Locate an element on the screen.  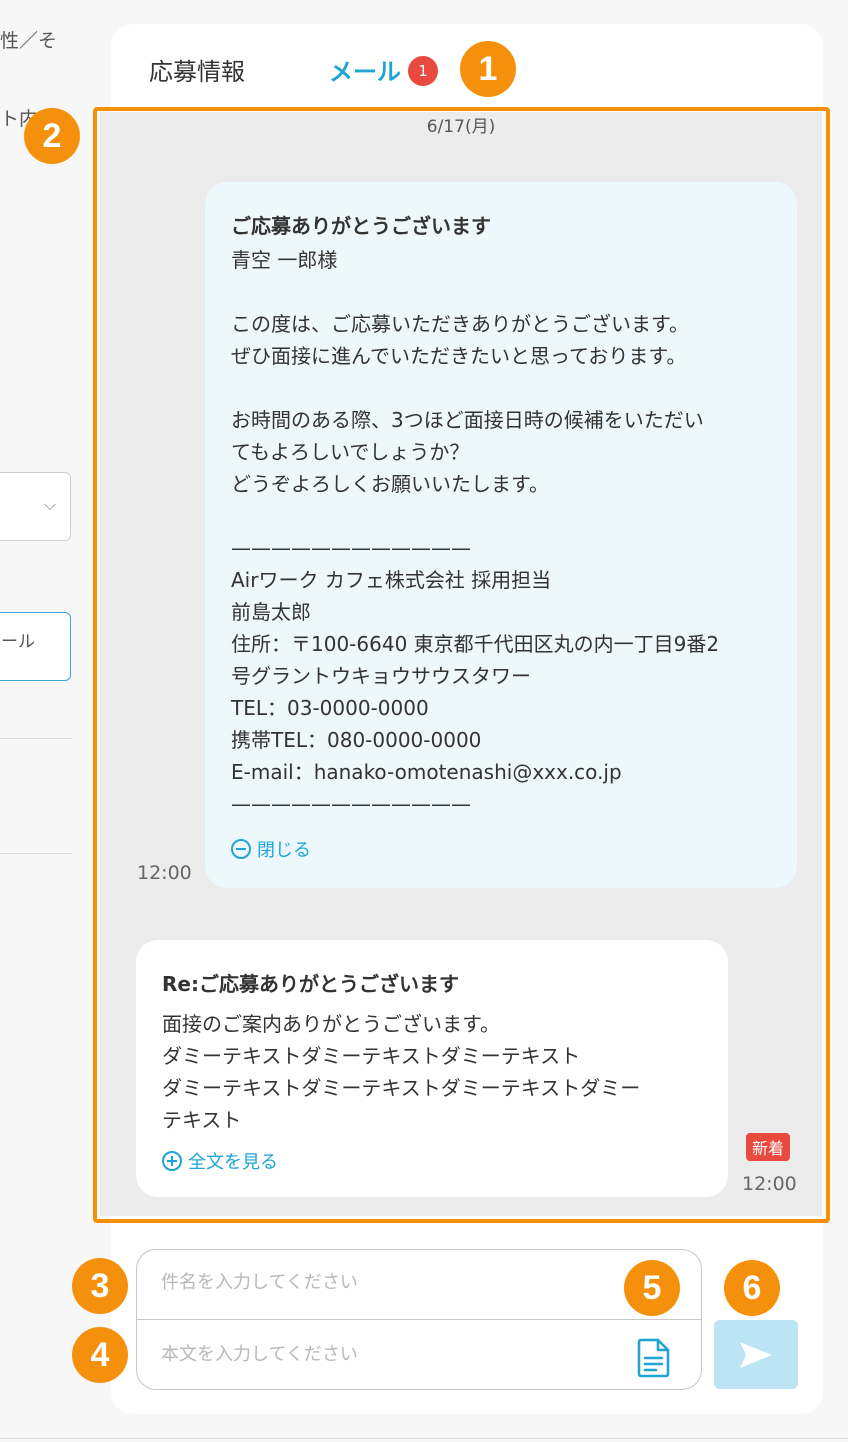
subject-input is located at coordinates (381, 1282).